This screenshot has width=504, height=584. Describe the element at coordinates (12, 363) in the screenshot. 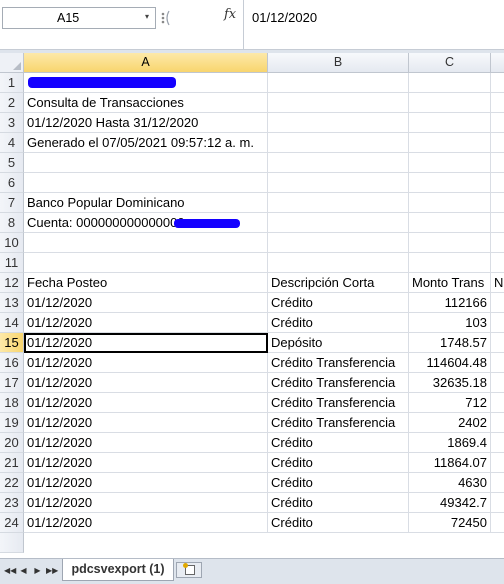

I see `row-header: 16` at that location.